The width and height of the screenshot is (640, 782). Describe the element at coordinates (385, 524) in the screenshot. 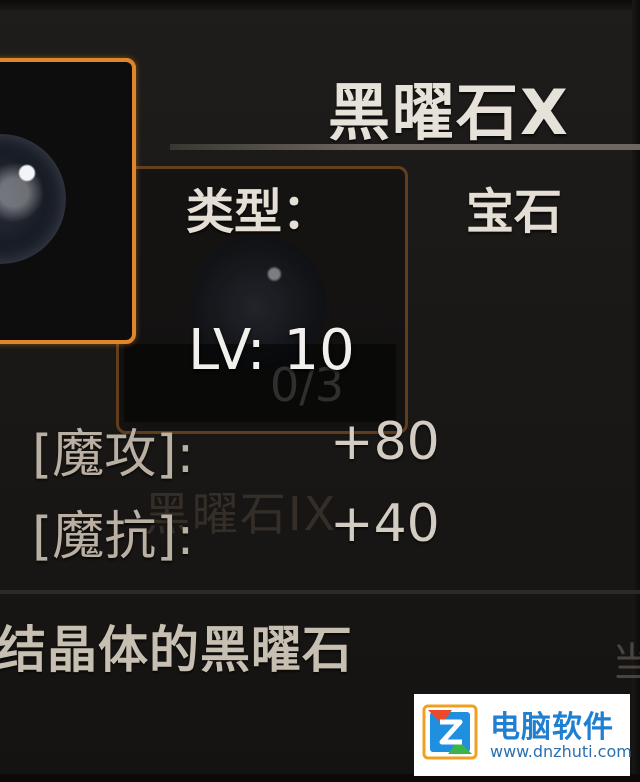

I see `stat-magic-resist-value: +40` at that location.